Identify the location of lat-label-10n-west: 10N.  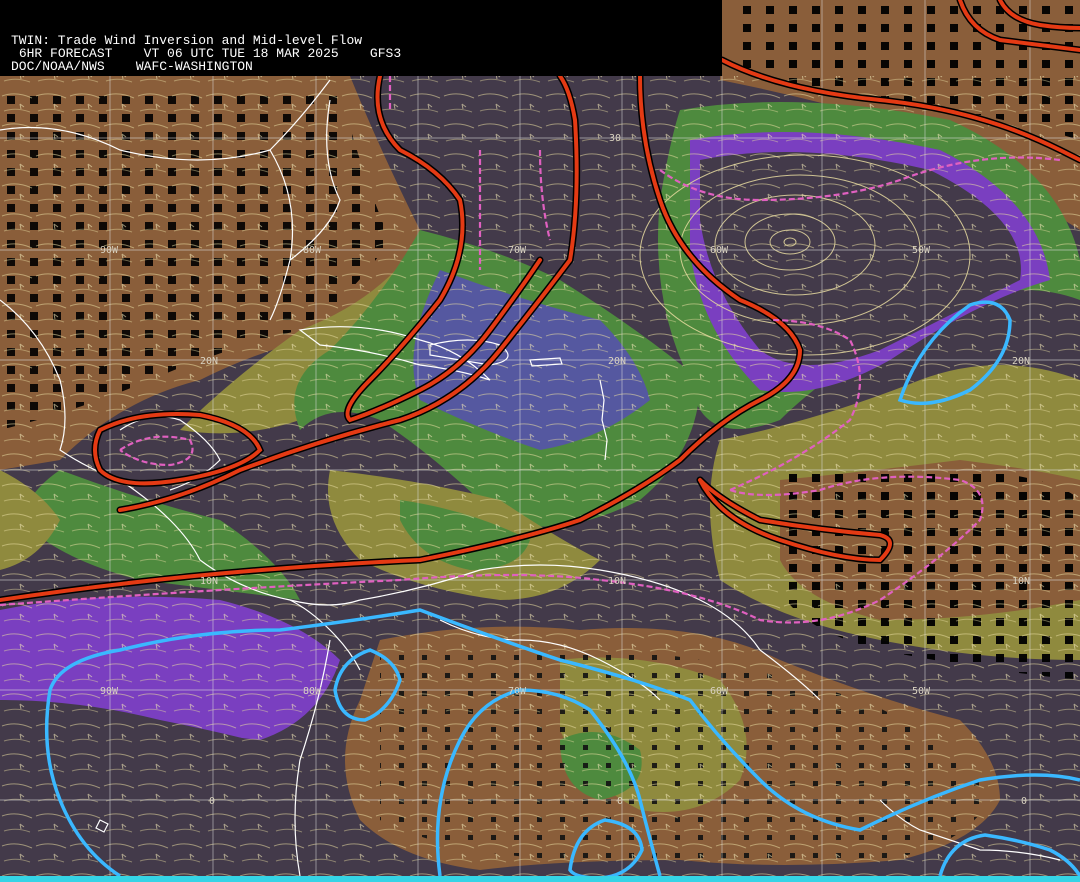
(209, 581).